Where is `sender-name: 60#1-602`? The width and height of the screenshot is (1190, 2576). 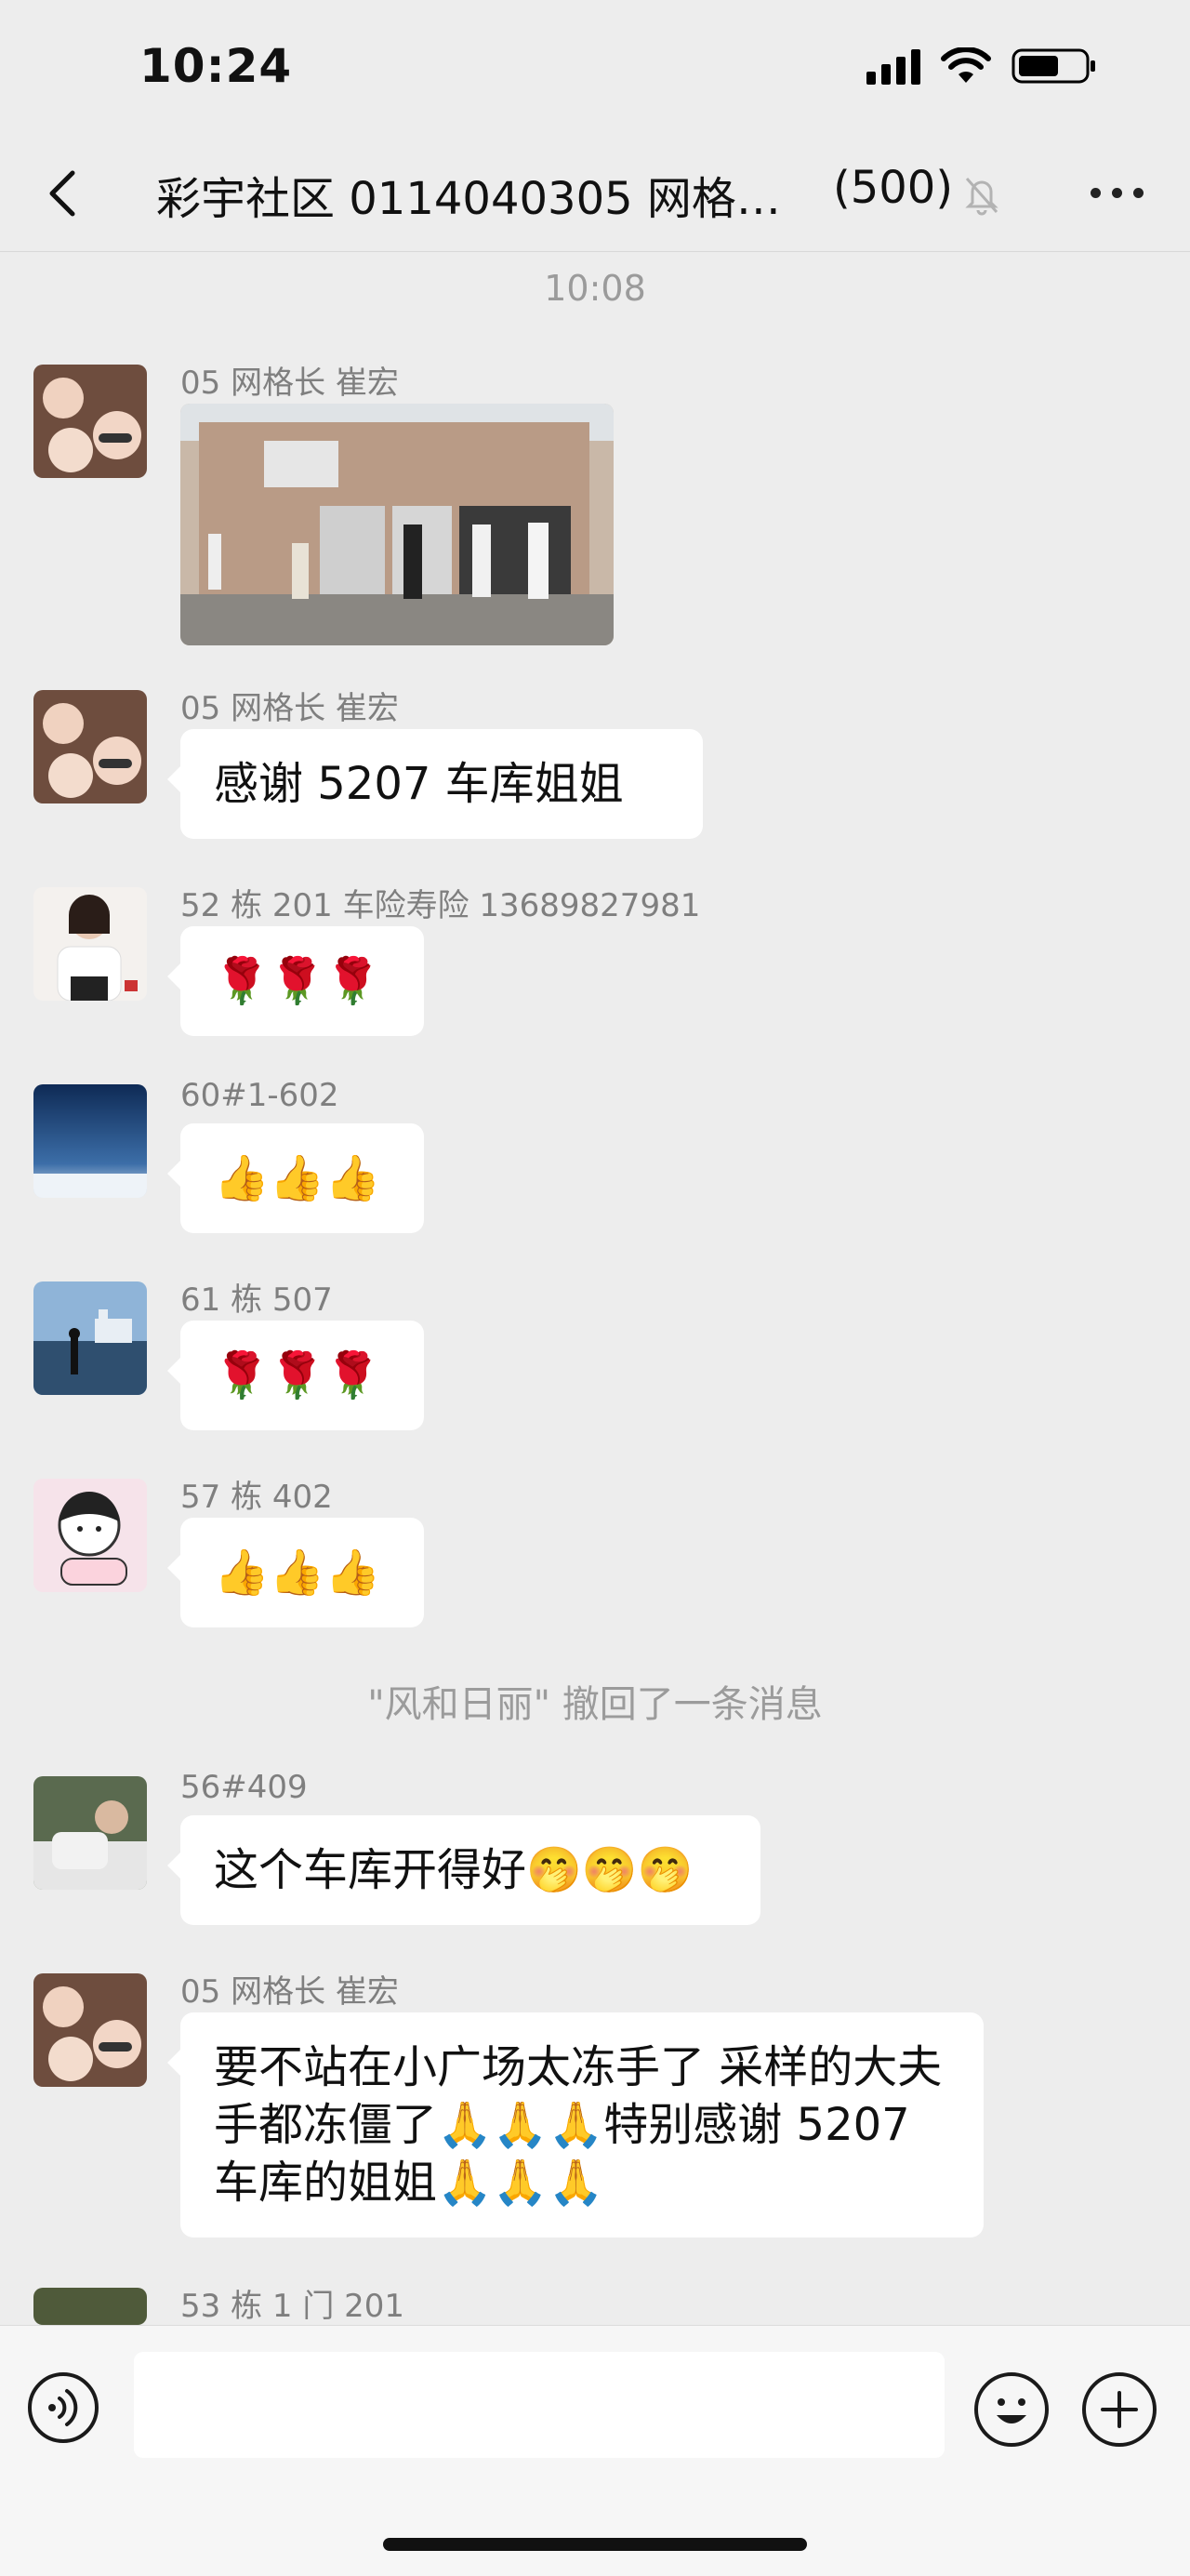
sender-name: 60#1-602 is located at coordinates (259, 1095).